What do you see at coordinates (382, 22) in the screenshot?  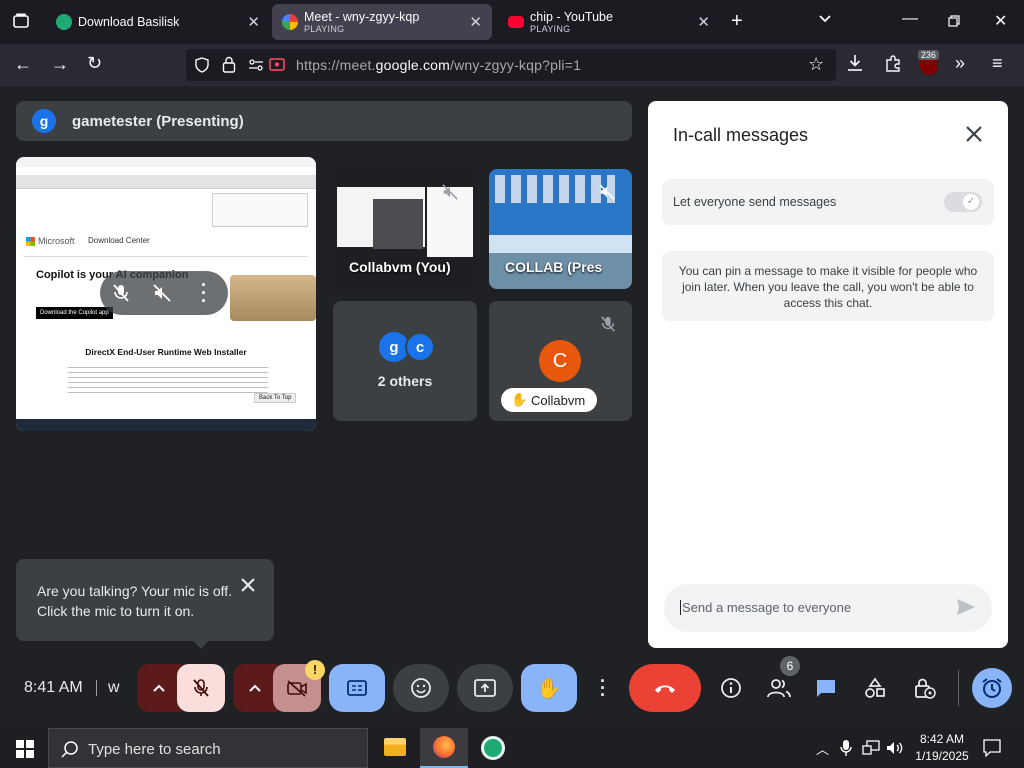 I see `tab-meet: Meet - wny-zgyy-kqp PLAYING ✕` at bounding box center [382, 22].